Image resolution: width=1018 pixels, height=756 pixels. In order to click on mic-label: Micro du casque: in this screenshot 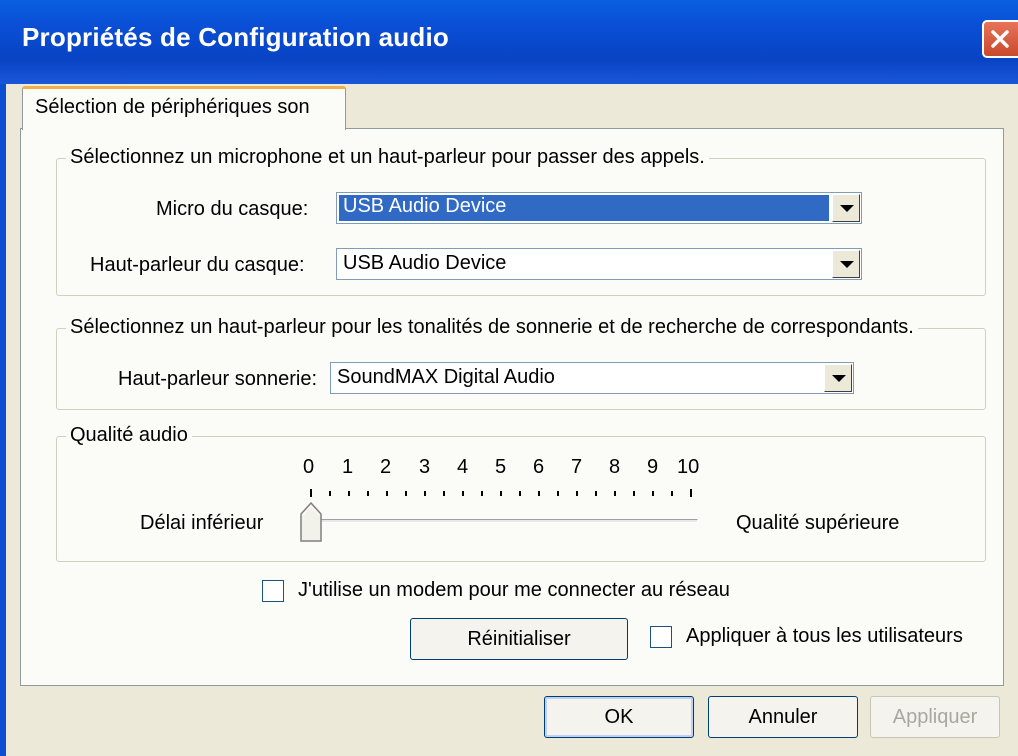, I will do `click(232, 209)`.